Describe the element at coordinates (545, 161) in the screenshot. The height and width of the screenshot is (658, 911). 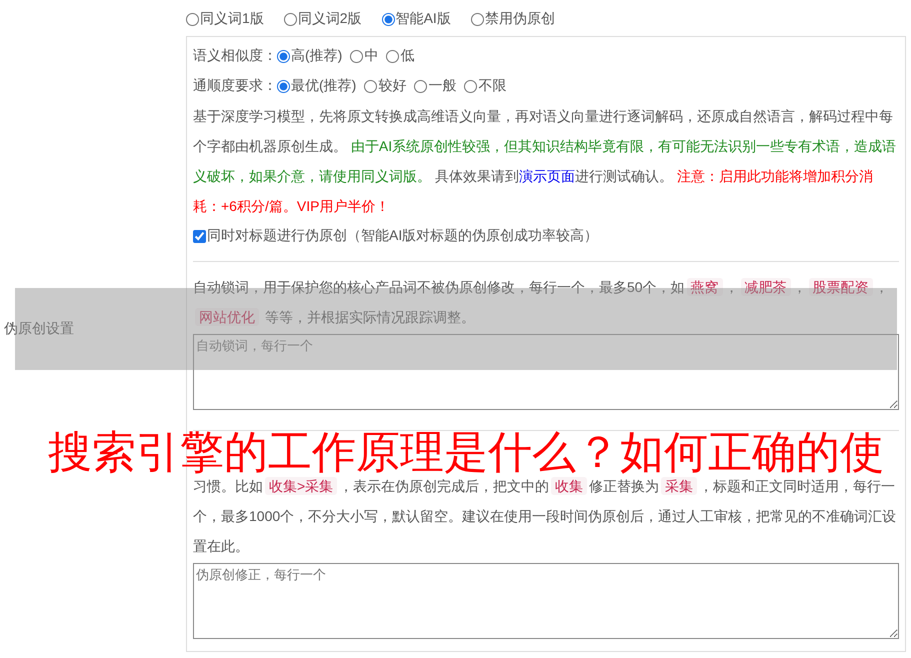
I see `description-text: 基于深度学习模型，先将原文转换成高维语义向量，再对语义向量进行逐词解码，还原成自然语言，解码过程中每个字都由机器原创生成。 由于AI系统原创性较强，但其知识结构毕竟有限，有可能无法识别一些专有术语，造成语义破坏，如果介意，请使用同义词版。 具体效果请到演示页面进行测试确认。 注意：启用此功能将增加积分消耗：+6积分/篇。VIP用户半价！` at that location.